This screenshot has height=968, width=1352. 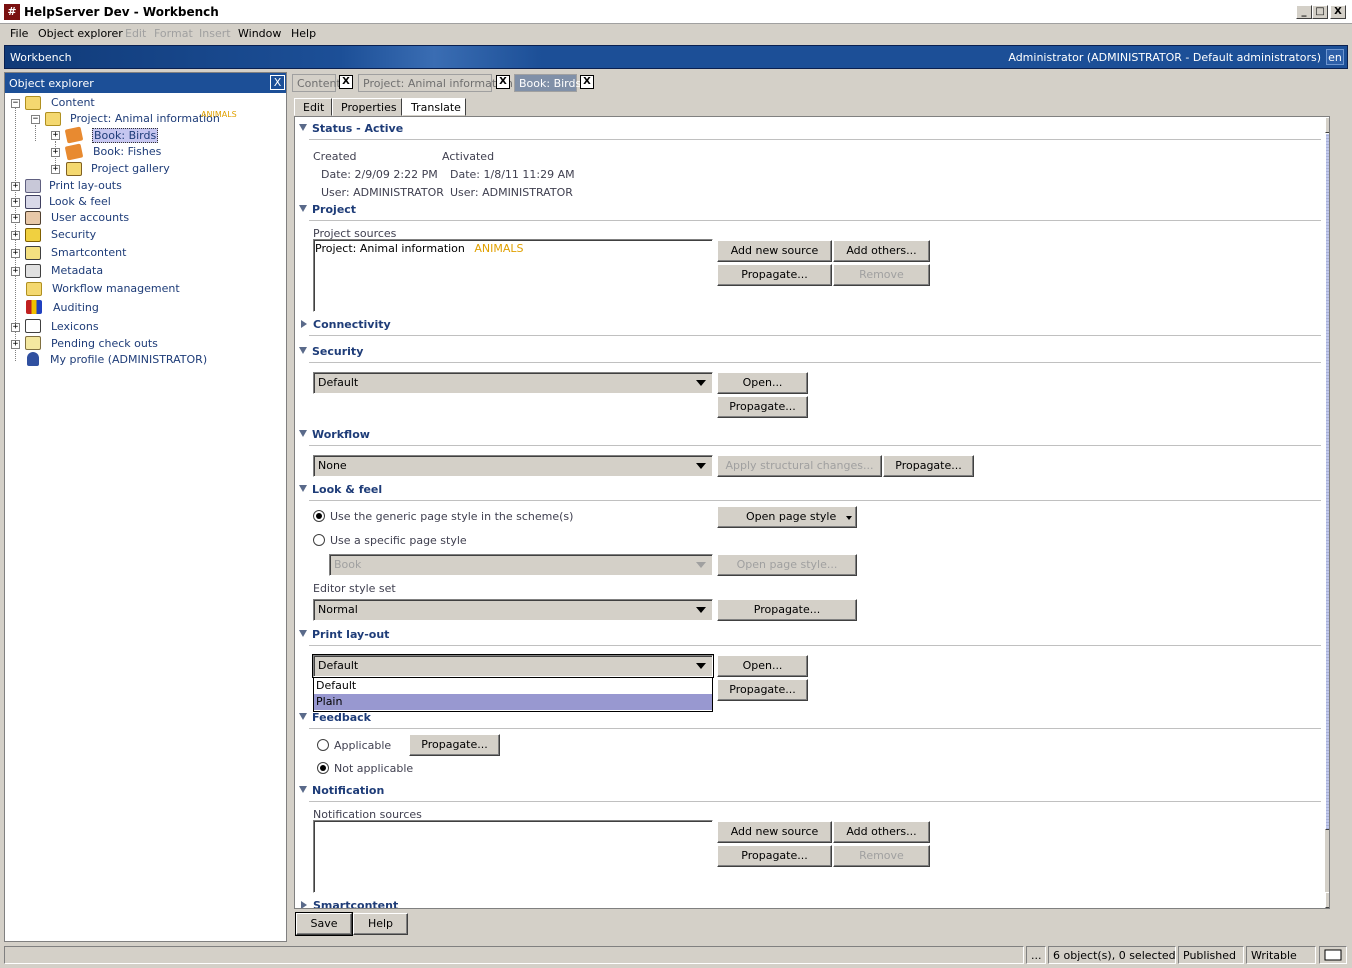 What do you see at coordinates (351, 129) in the screenshot?
I see `section-status: Status - Active` at bounding box center [351, 129].